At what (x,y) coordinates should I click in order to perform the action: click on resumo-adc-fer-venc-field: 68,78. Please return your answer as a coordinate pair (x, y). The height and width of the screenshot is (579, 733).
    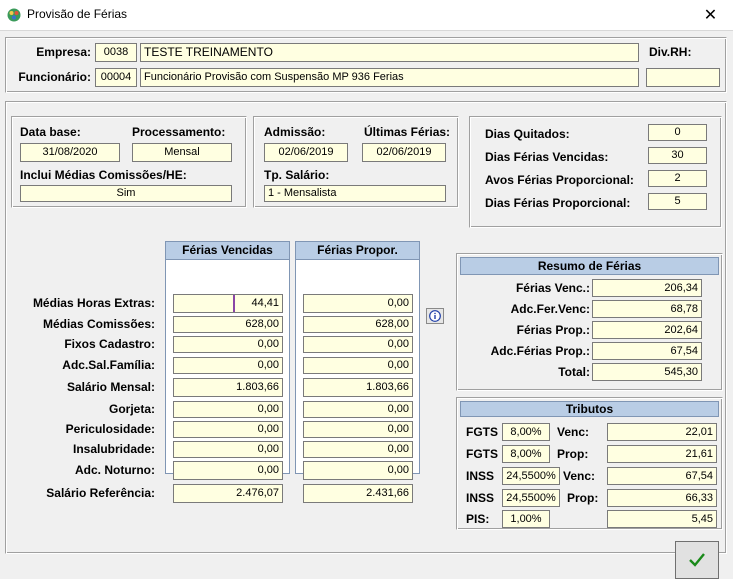
    Looking at the image, I should click on (647, 309).